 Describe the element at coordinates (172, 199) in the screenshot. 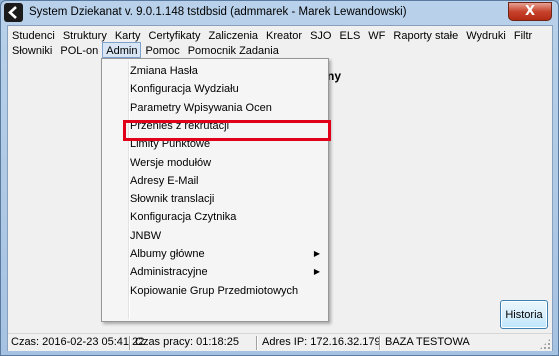

I see `admin-menu-item-label: Słownik translacji` at that location.